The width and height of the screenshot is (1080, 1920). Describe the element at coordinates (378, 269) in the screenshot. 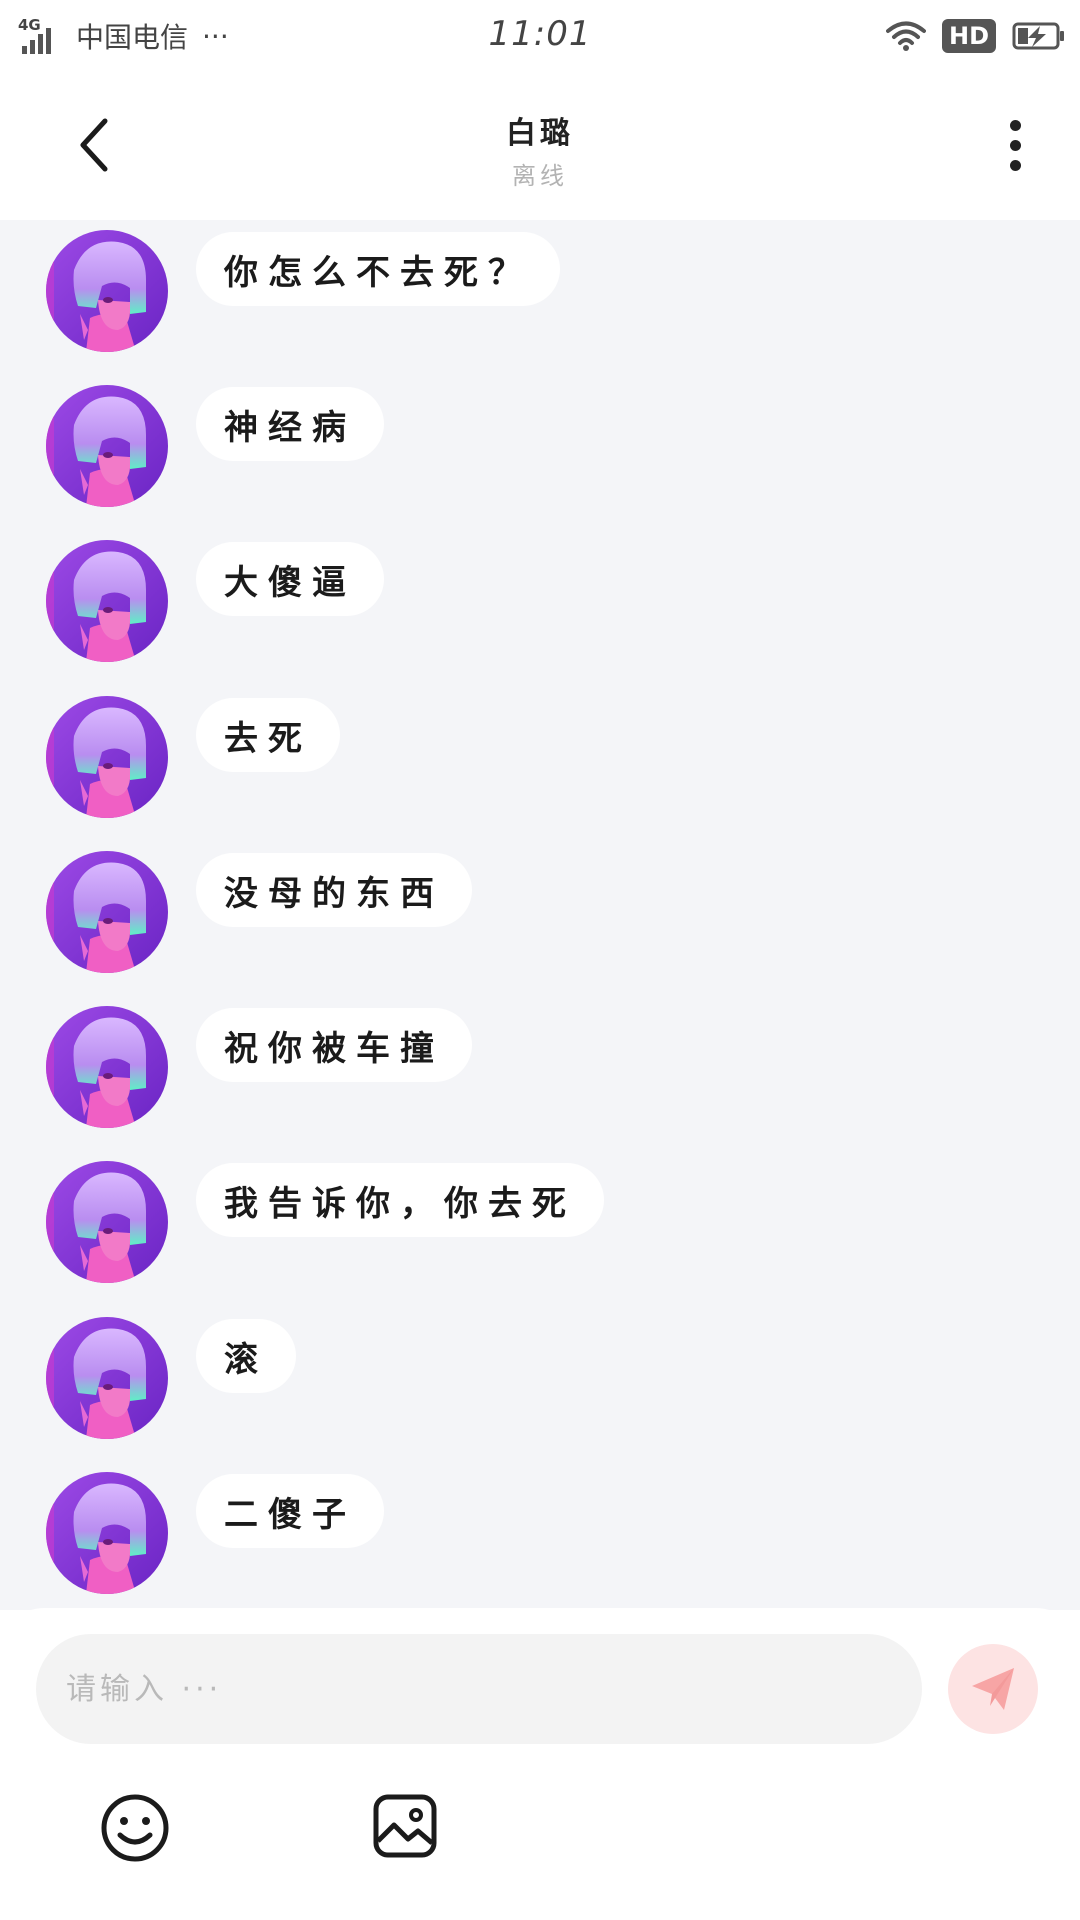

I see `message-bubble: 你怎么不去死？` at that location.